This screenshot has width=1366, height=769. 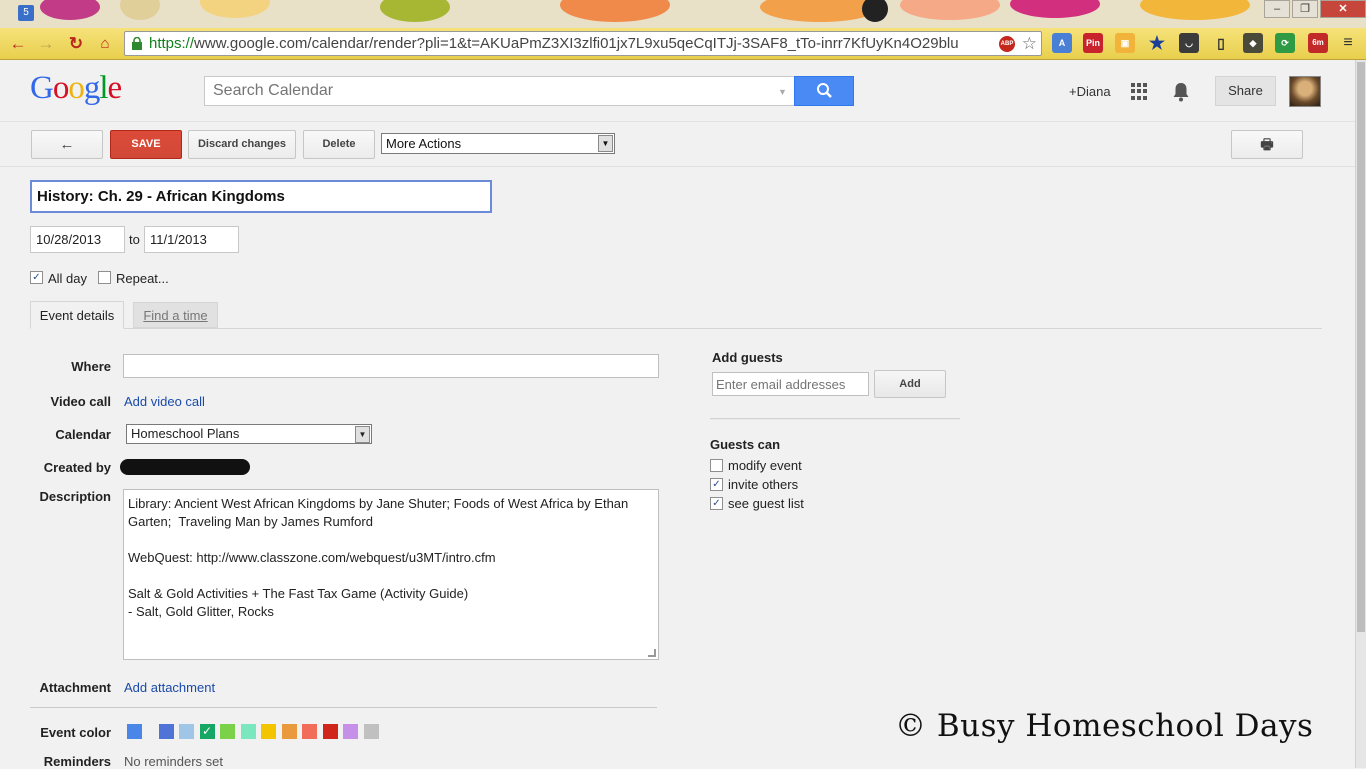 I want to click on phone-icon: ▯, so click(x=1221, y=43).